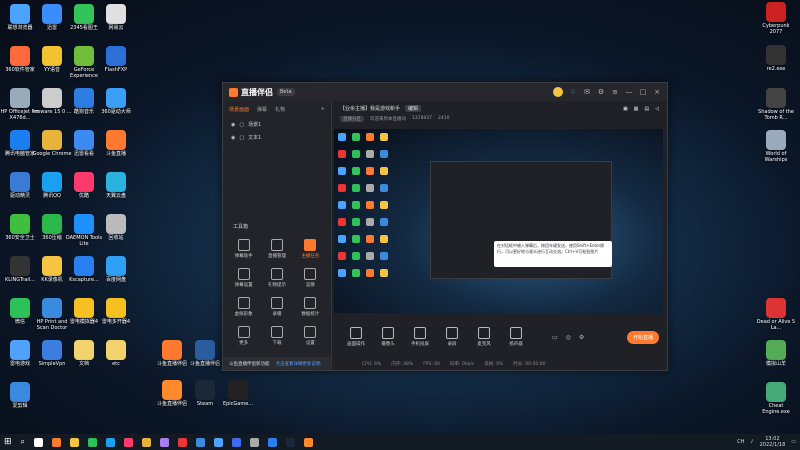 Image resolution: width=800 pixels, height=450 pixels. What do you see at coordinates (776, 146) in the screenshot?
I see `desktop-icon: World of Warships` at bounding box center [776, 146].